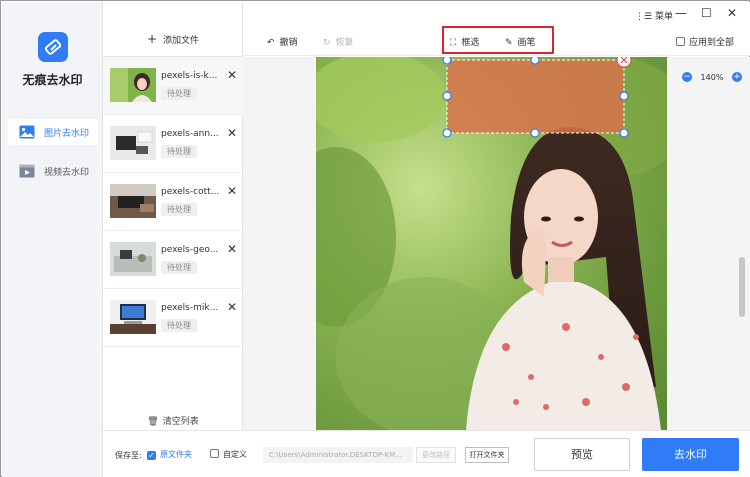  Describe the element at coordinates (153, 422) in the screenshot. I see `trash-icon: 🗑` at that location.